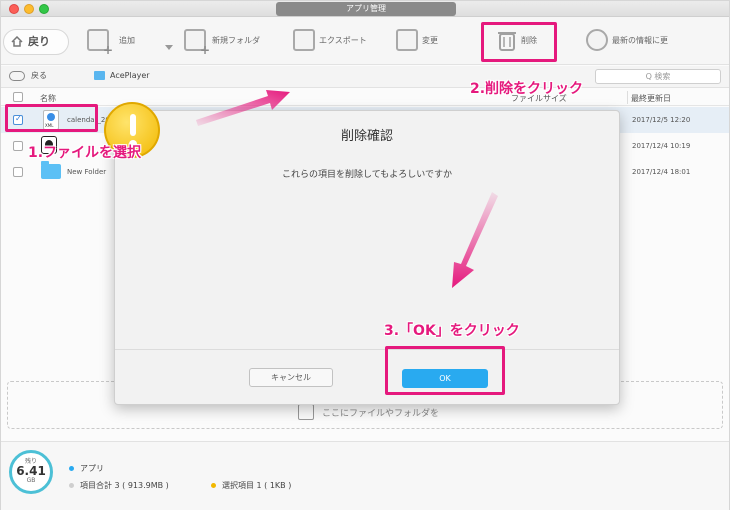 This screenshot has width=730, height=510. I want to click on legend-total: 項目合計 3 ( 913.9MB ), so click(119, 485).